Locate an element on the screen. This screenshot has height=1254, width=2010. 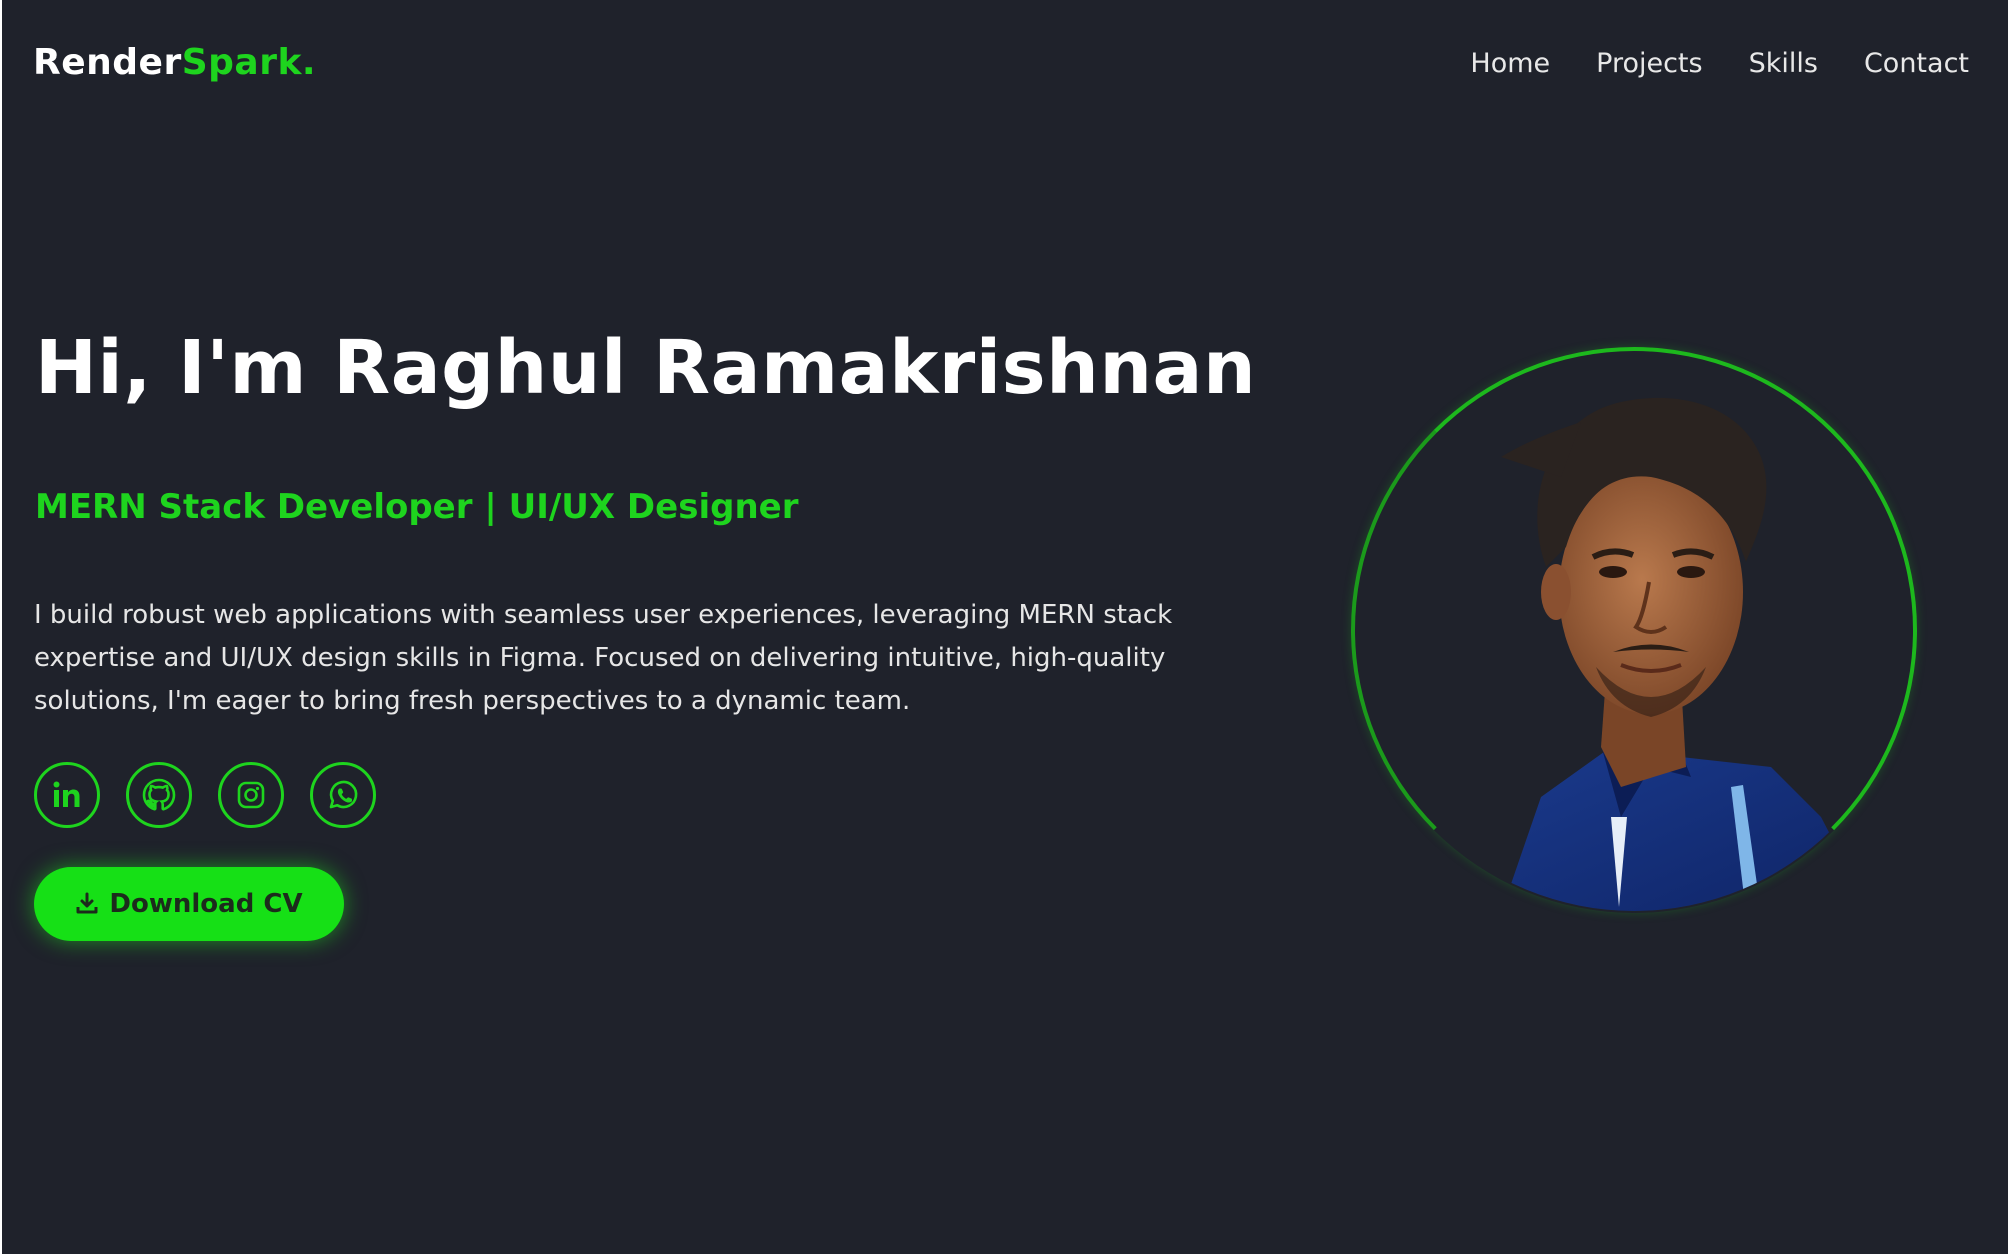
linkedin-button is located at coordinates (67, 795).